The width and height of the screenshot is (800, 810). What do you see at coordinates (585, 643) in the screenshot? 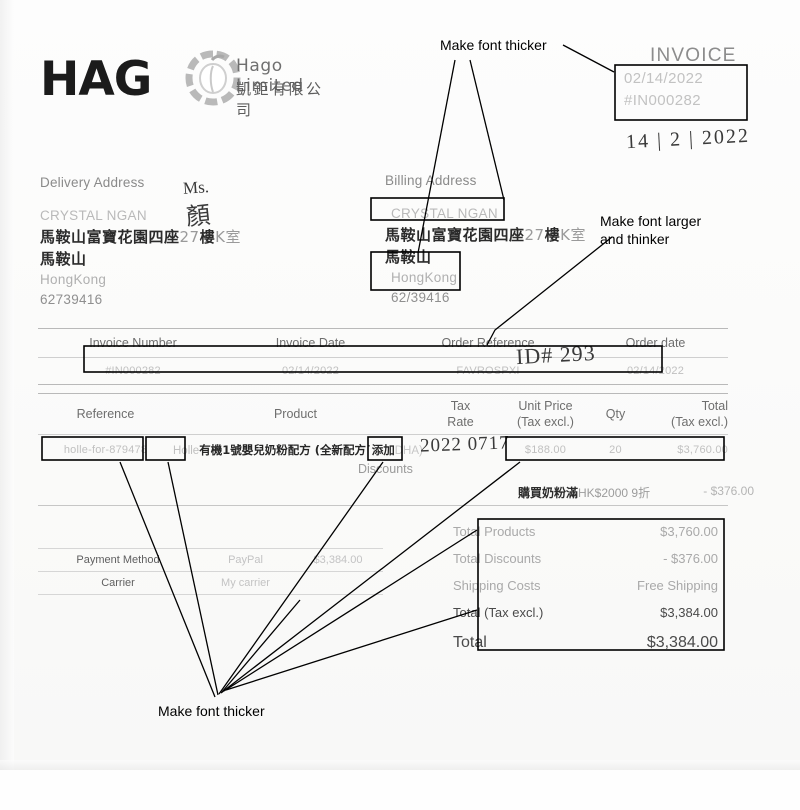
I see `grand-total-row: Total $3,384.00` at bounding box center [585, 643].